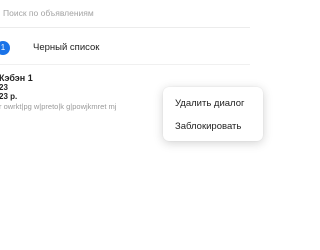 The width and height of the screenshot is (320, 250). I want to click on chat-last-message: r owrkt|pg w|preto|k g|powjkmret mj, so click(58, 106).